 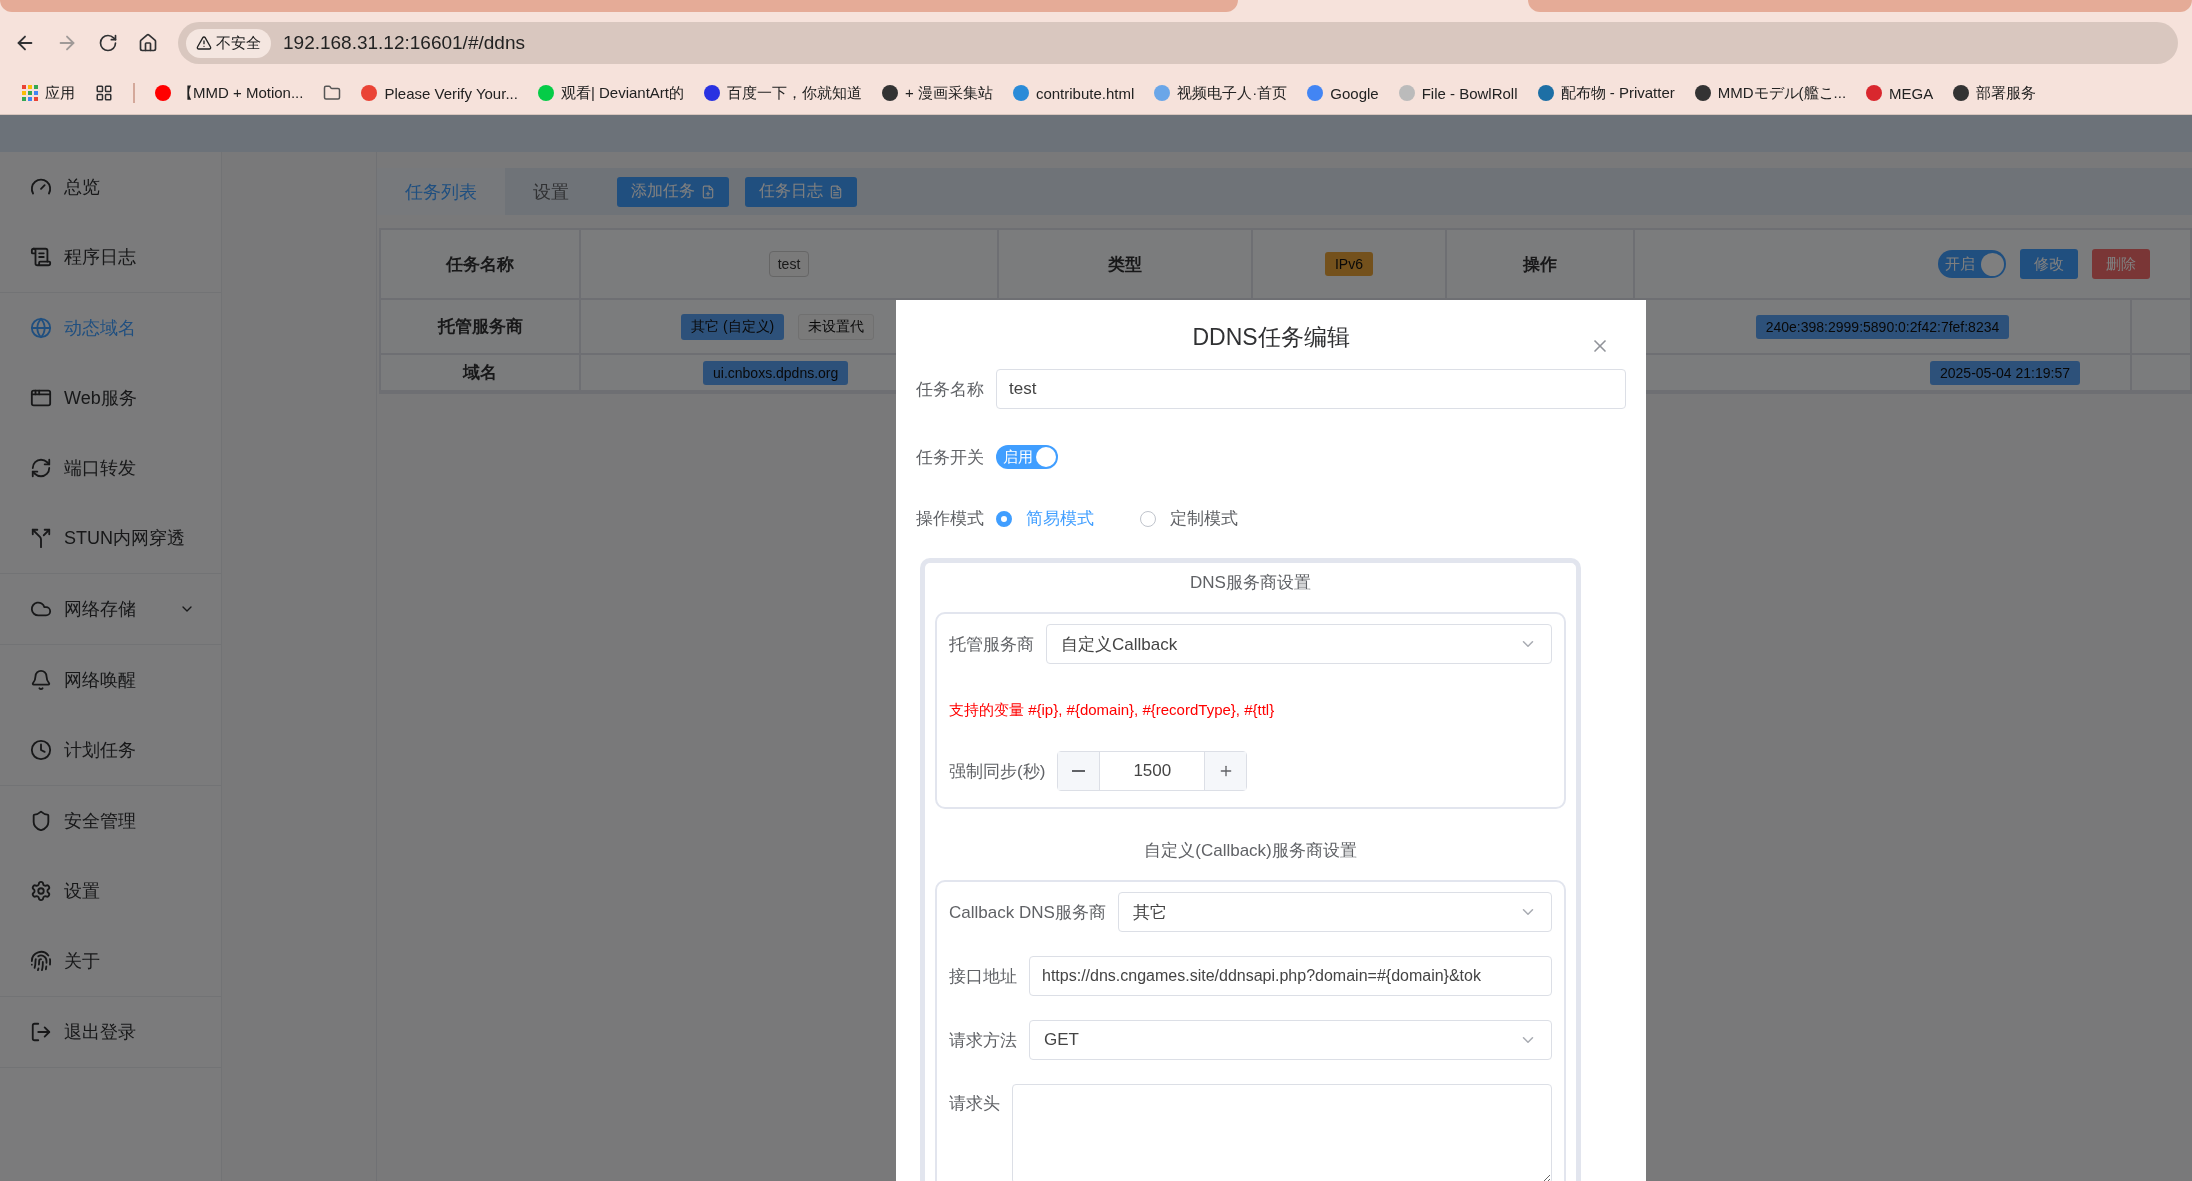 I want to click on row-header: 操作, so click(x=1540, y=264).